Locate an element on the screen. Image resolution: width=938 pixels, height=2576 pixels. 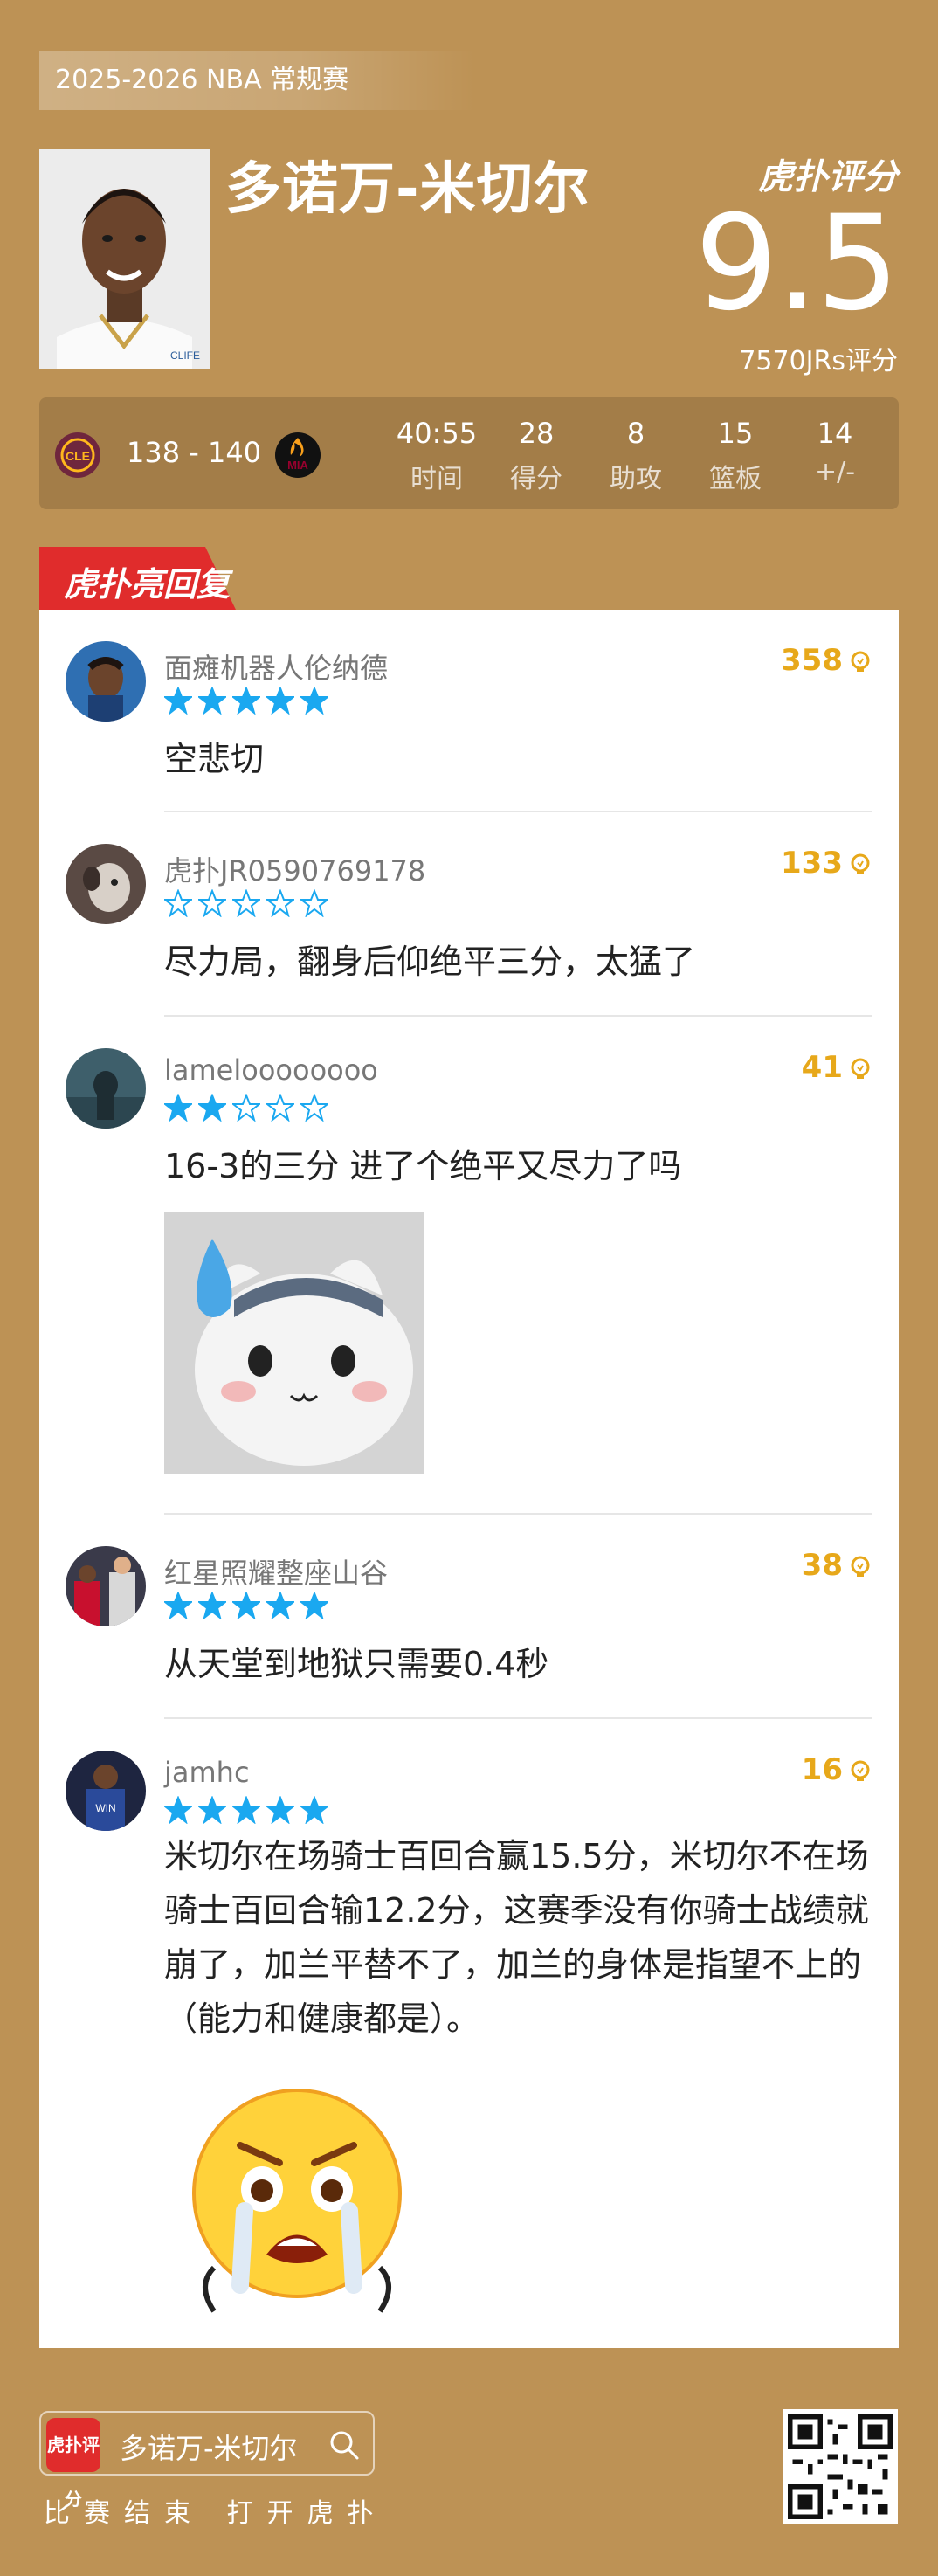
heat-logo: MIA is located at coordinates (297, 456).